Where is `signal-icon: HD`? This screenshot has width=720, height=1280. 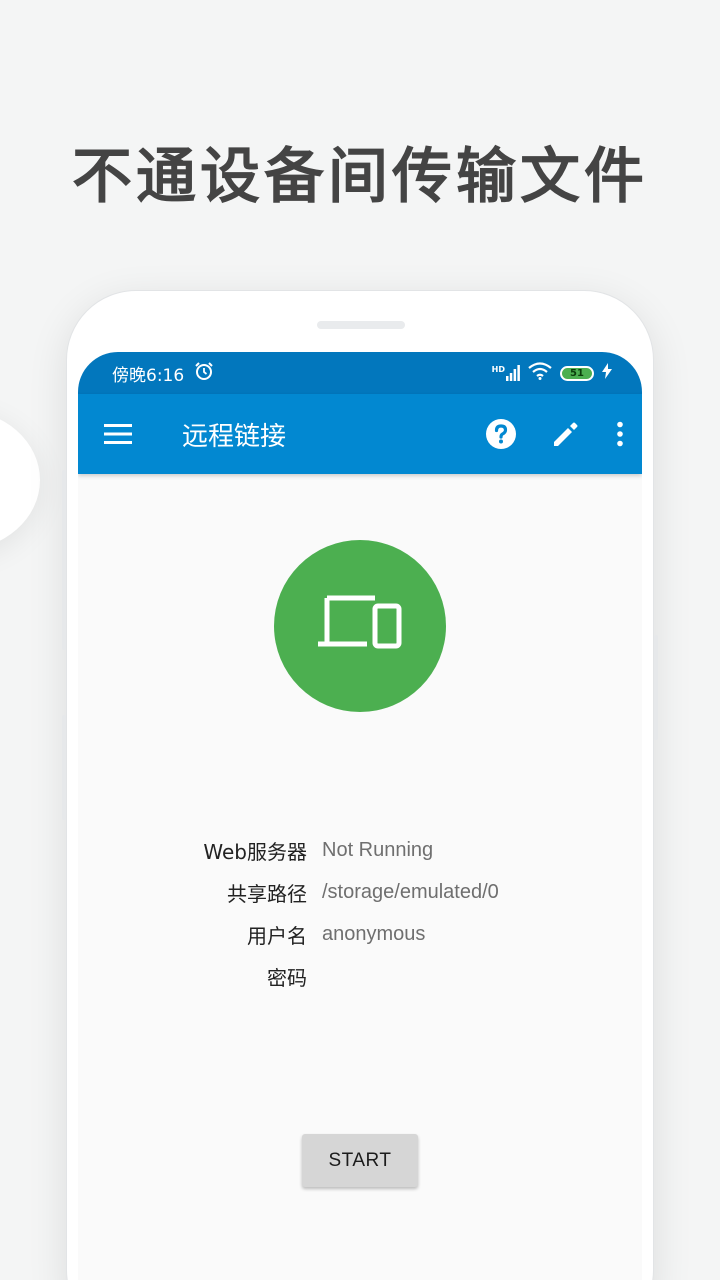 signal-icon: HD is located at coordinates (506, 373).